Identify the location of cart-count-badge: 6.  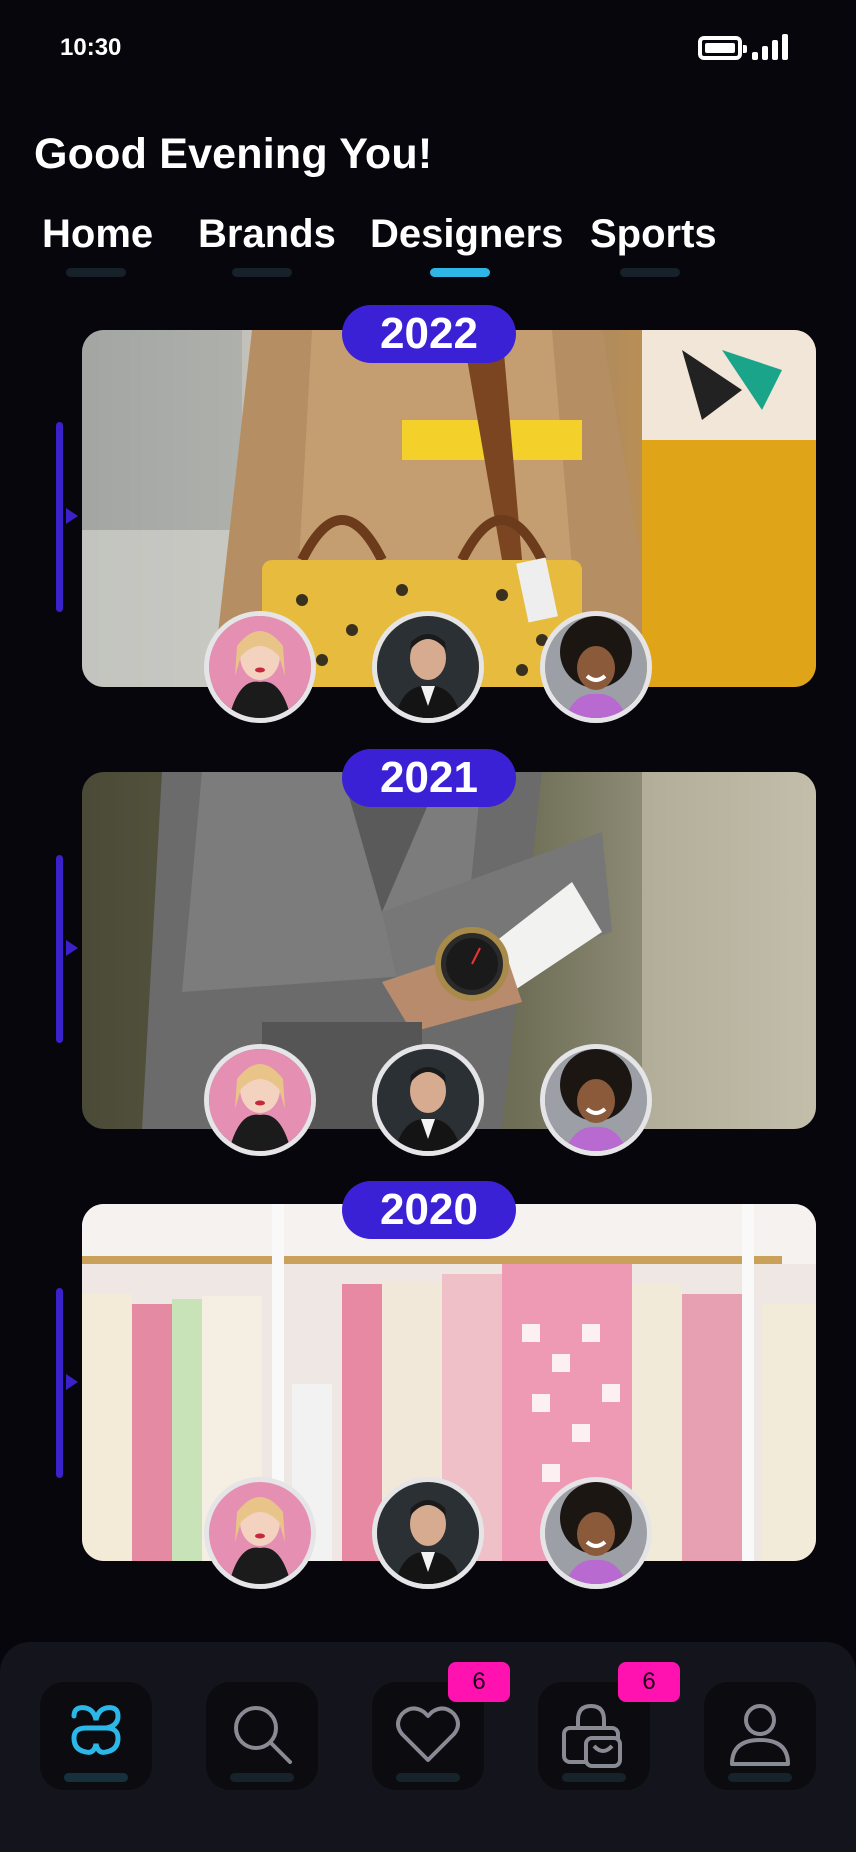
(649, 1682).